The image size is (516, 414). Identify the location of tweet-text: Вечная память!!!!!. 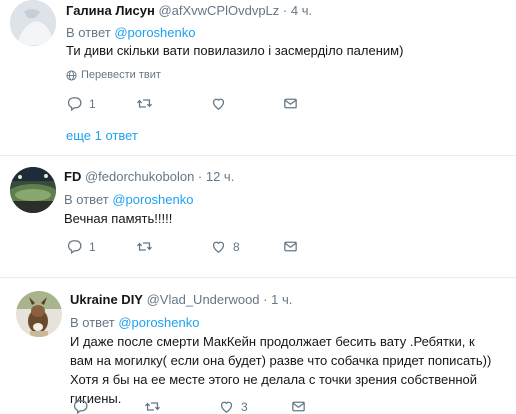
(118, 218).